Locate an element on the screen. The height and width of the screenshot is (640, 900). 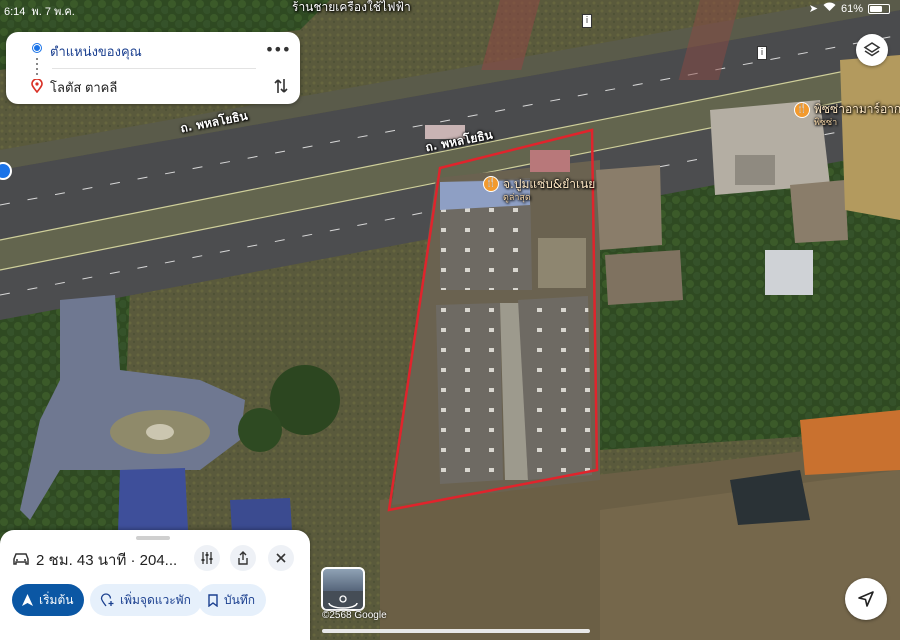
tune-icon is located at coordinates (207, 558).